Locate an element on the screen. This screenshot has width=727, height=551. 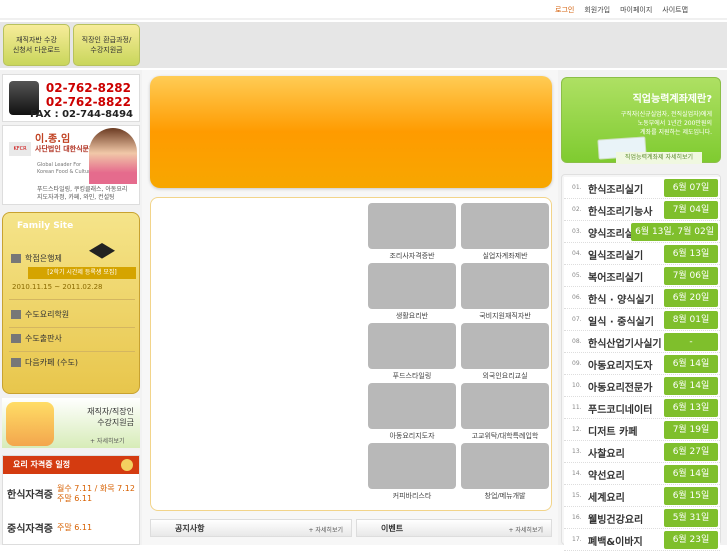
schedule-number: 16. is located at coordinates (577, 517).